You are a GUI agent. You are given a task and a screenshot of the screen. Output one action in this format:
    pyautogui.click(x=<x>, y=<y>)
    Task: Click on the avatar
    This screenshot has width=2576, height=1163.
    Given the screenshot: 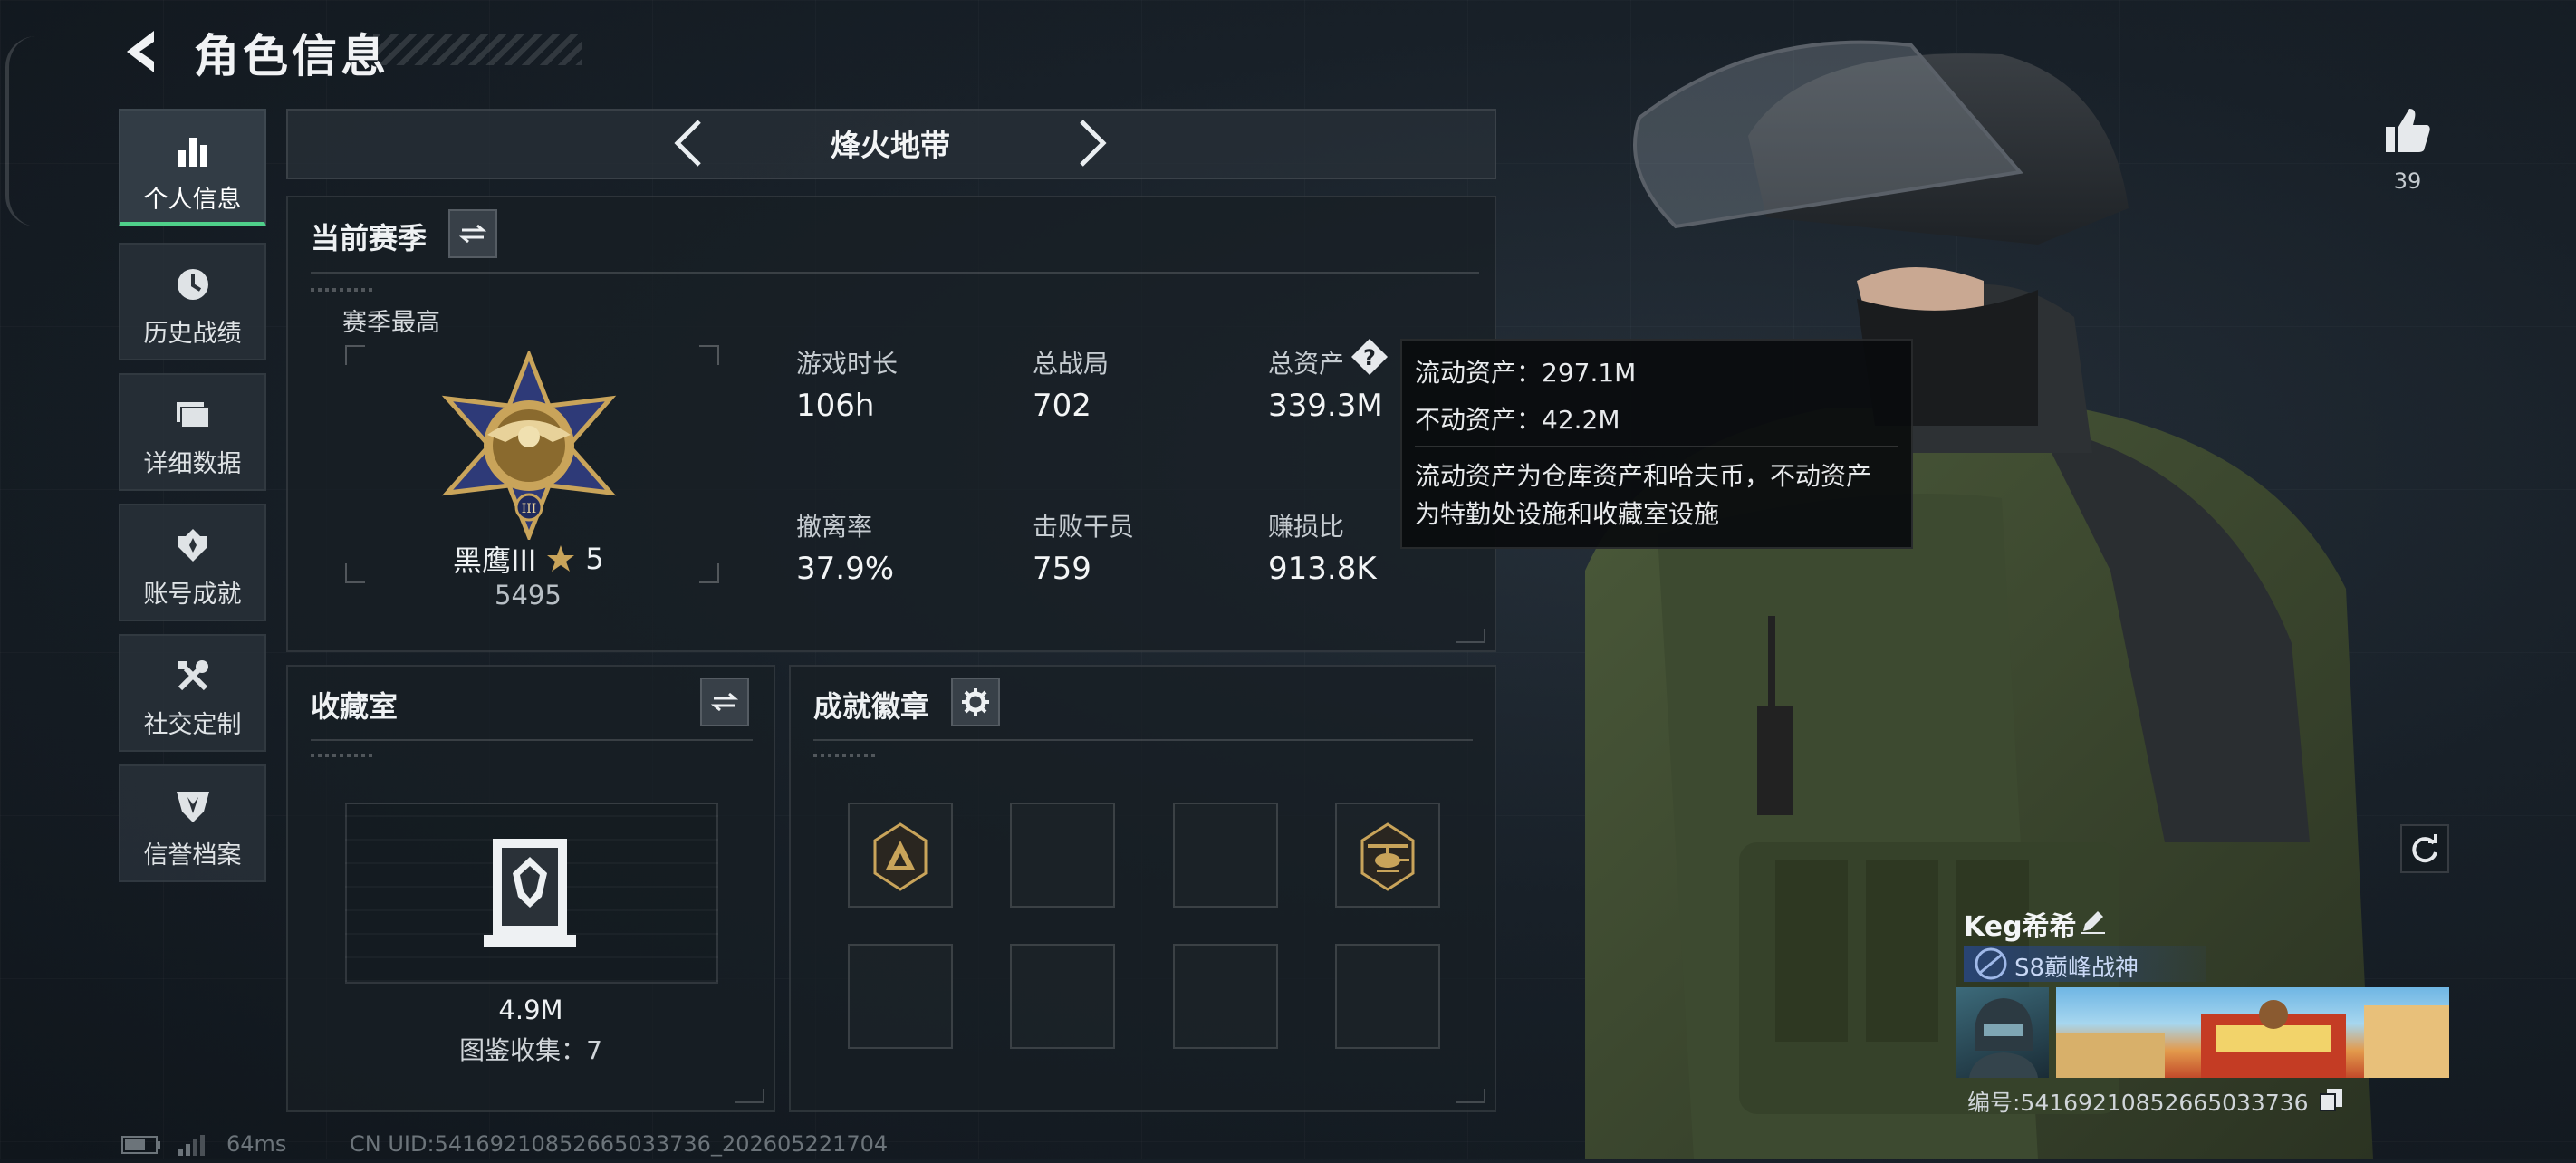 What is the action you would take?
    pyautogui.click(x=2002, y=1032)
    